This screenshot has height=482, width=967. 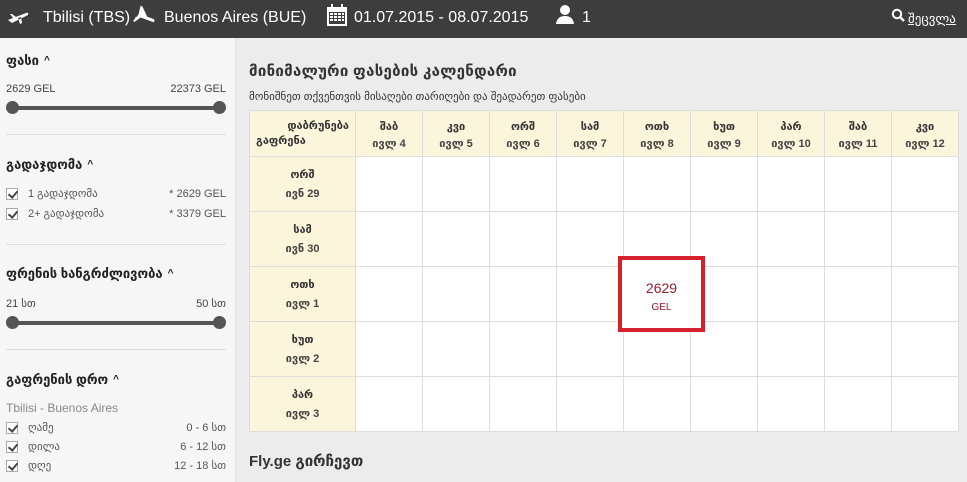 What do you see at coordinates (41, 428) in the screenshot?
I see `time-option-label: ღამე` at bounding box center [41, 428].